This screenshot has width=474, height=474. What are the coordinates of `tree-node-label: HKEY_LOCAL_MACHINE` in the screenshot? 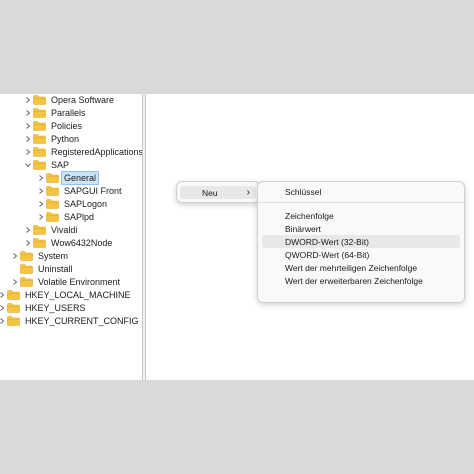 It's located at (78, 295).